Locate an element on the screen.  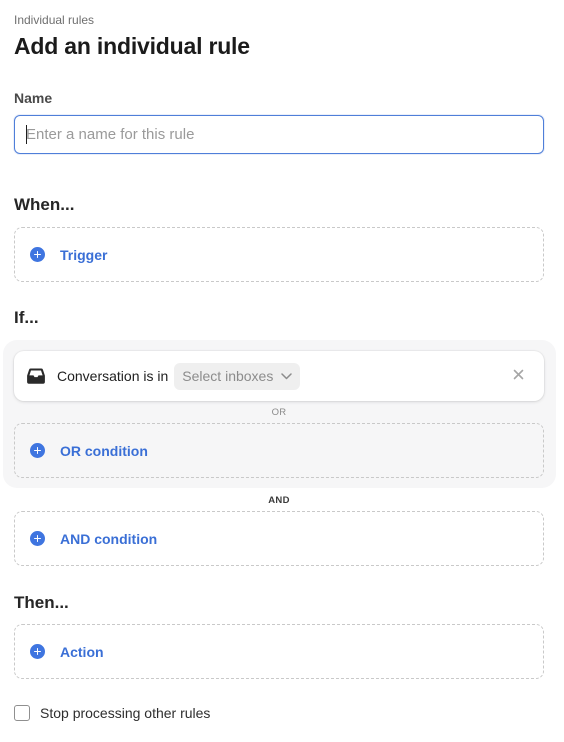
or-condition-label: OR condition is located at coordinates (104, 450).